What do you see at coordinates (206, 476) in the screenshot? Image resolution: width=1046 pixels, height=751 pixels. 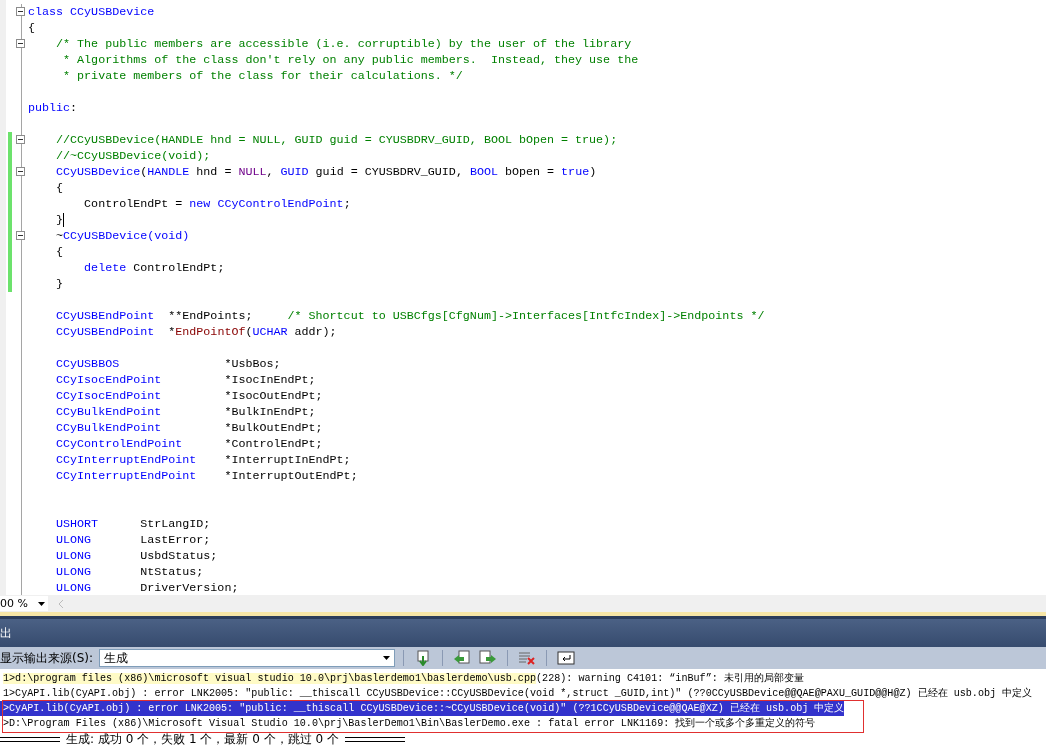 I see `code-line: CCyInterruptEndPoint *InterruptOutEndPt;` at bounding box center [206, 476].